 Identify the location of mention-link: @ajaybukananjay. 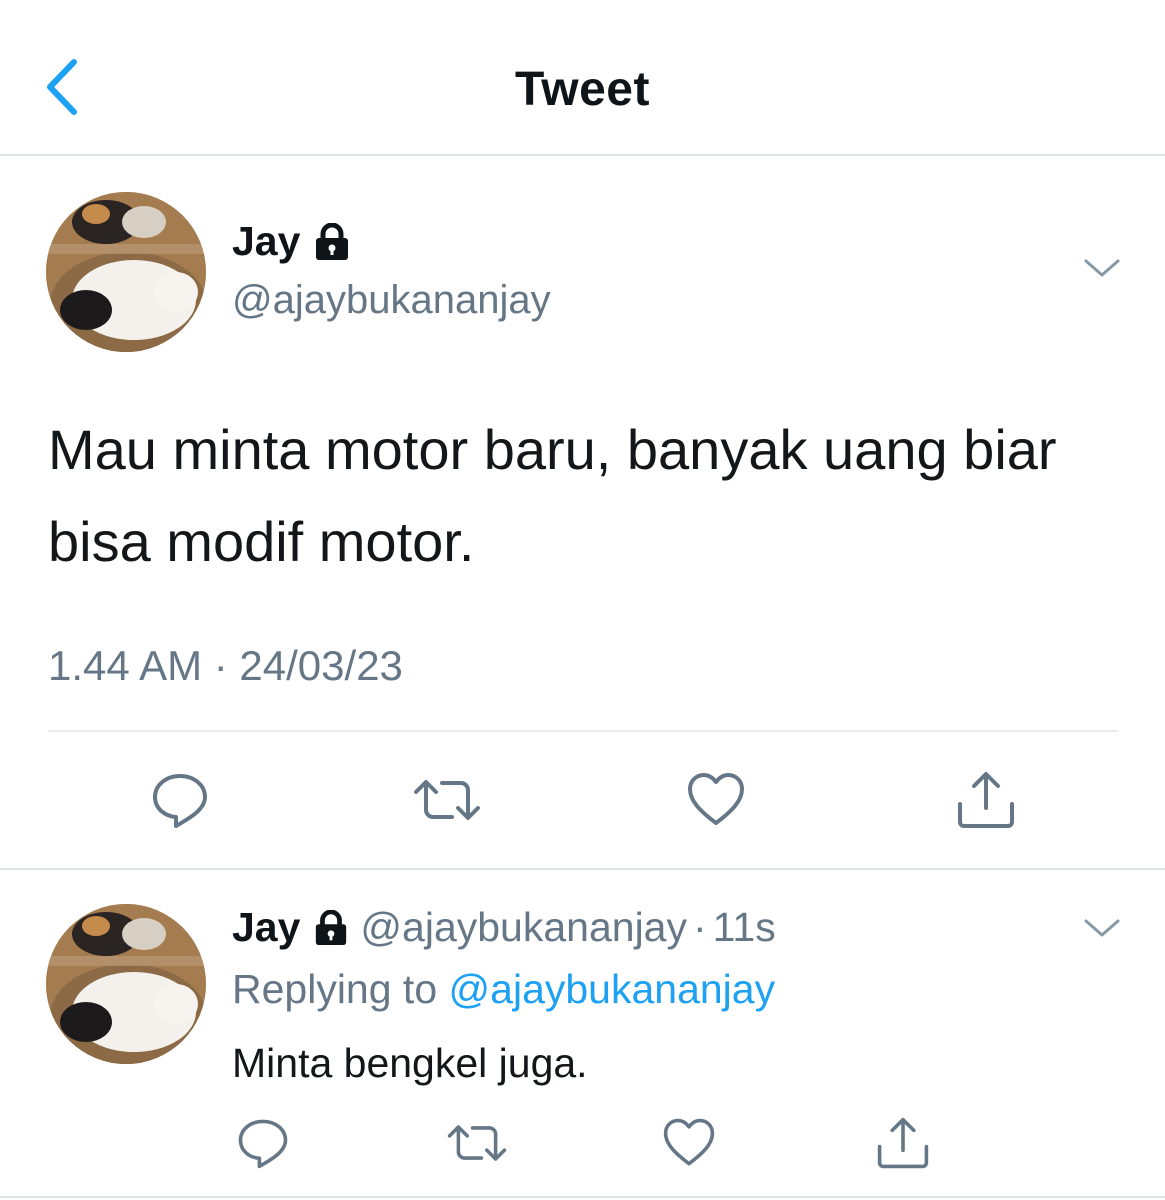
(612, 989).